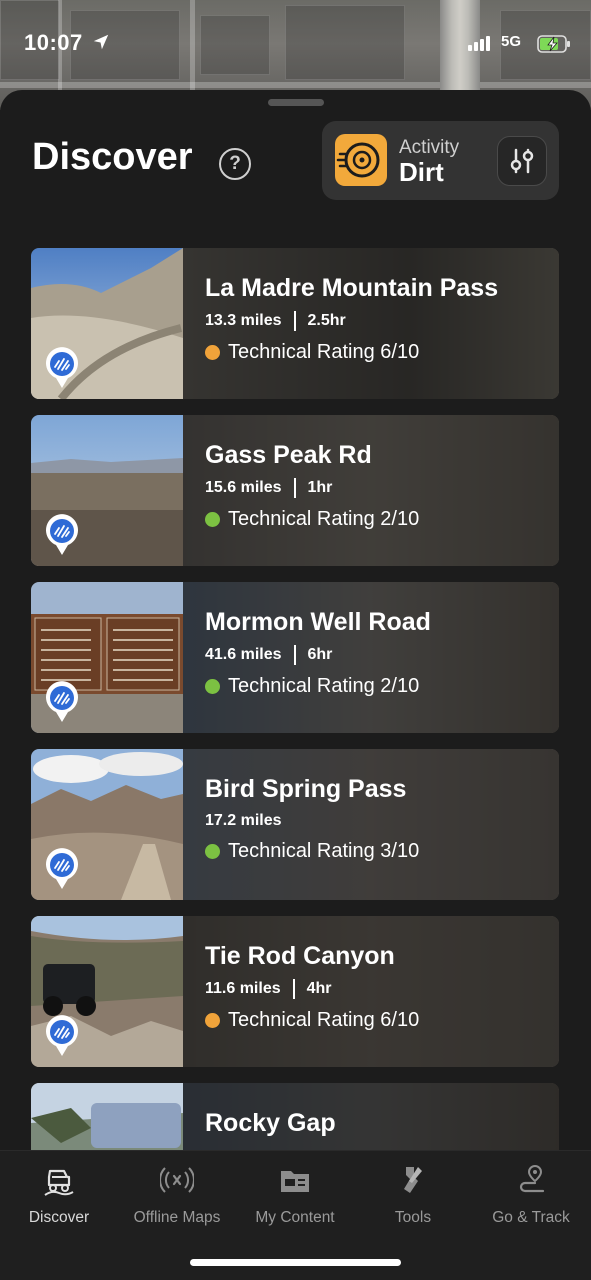  What do you see at coordinates (306, 789) in the screenshot?
I see `trail-name: Bird Spring Pass` at bounding box center [306, 789].